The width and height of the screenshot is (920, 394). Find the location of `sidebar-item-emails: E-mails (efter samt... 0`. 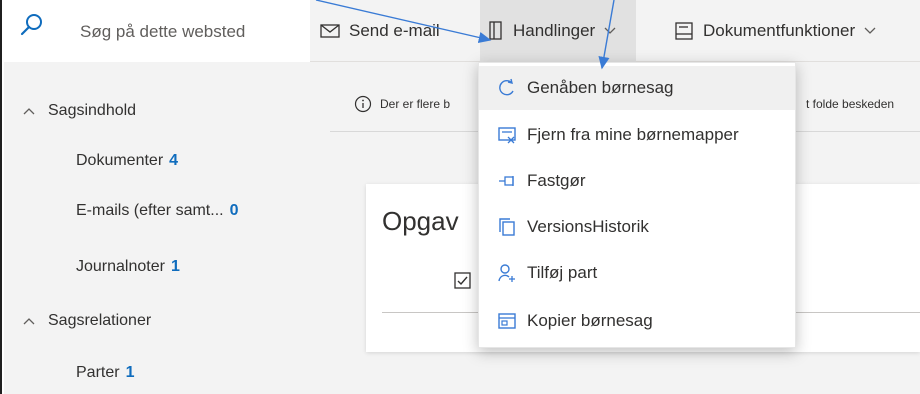

sidebar-item-emails: E-mails (efter samt... 0 is located at coordinates (157, 211).